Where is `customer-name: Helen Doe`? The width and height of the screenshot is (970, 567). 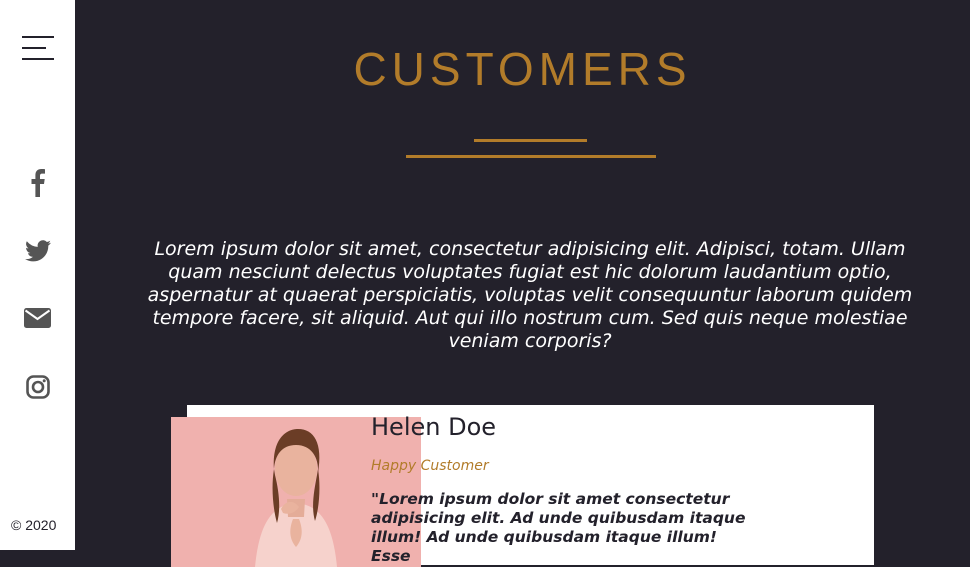 customer-name: Helen Doe is located at coordinates (434, 427).